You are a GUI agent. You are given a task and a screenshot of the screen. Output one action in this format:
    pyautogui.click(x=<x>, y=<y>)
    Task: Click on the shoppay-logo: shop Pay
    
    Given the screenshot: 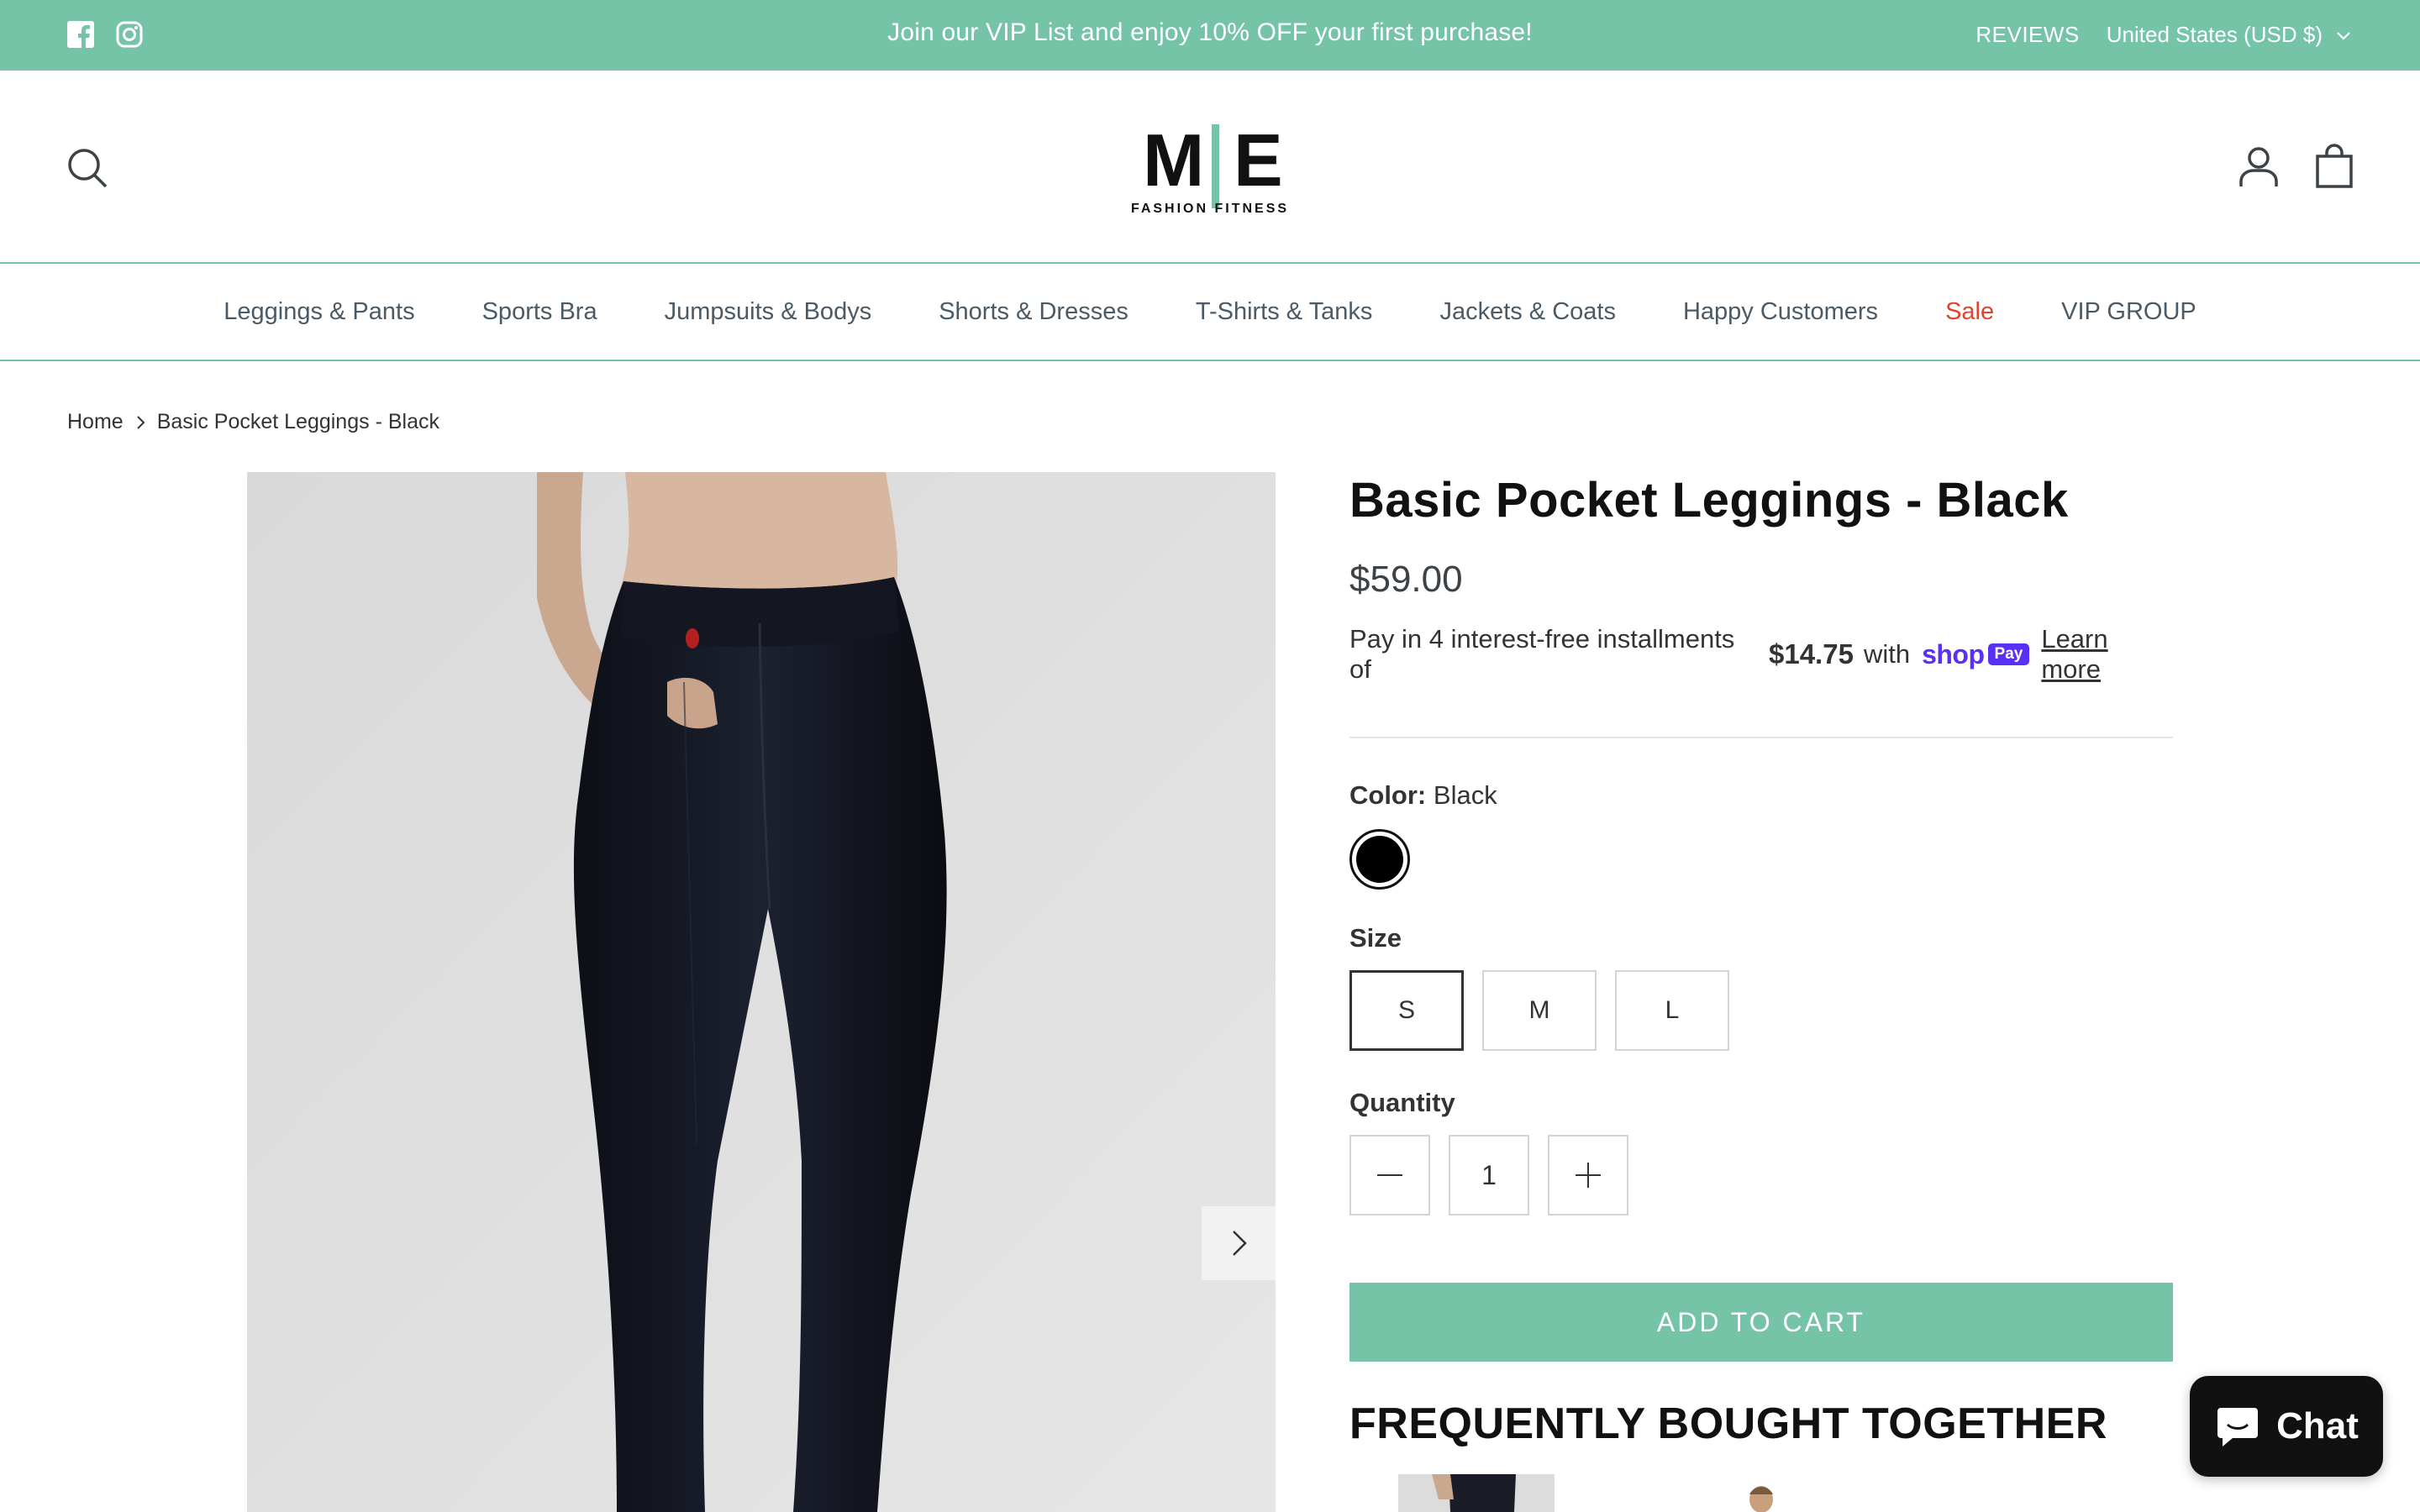 What is the action you would take?
    pyautogui.click(x=1976, y=654)
    